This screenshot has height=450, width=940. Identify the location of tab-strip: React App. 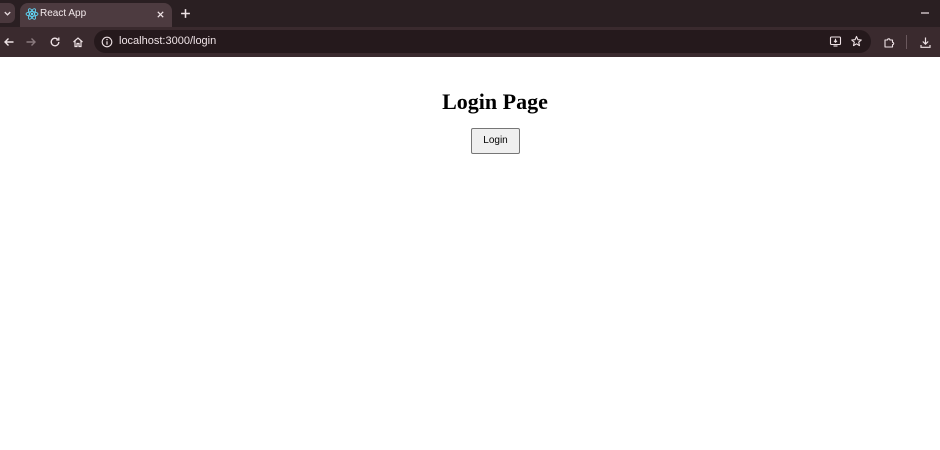
(470, 13).